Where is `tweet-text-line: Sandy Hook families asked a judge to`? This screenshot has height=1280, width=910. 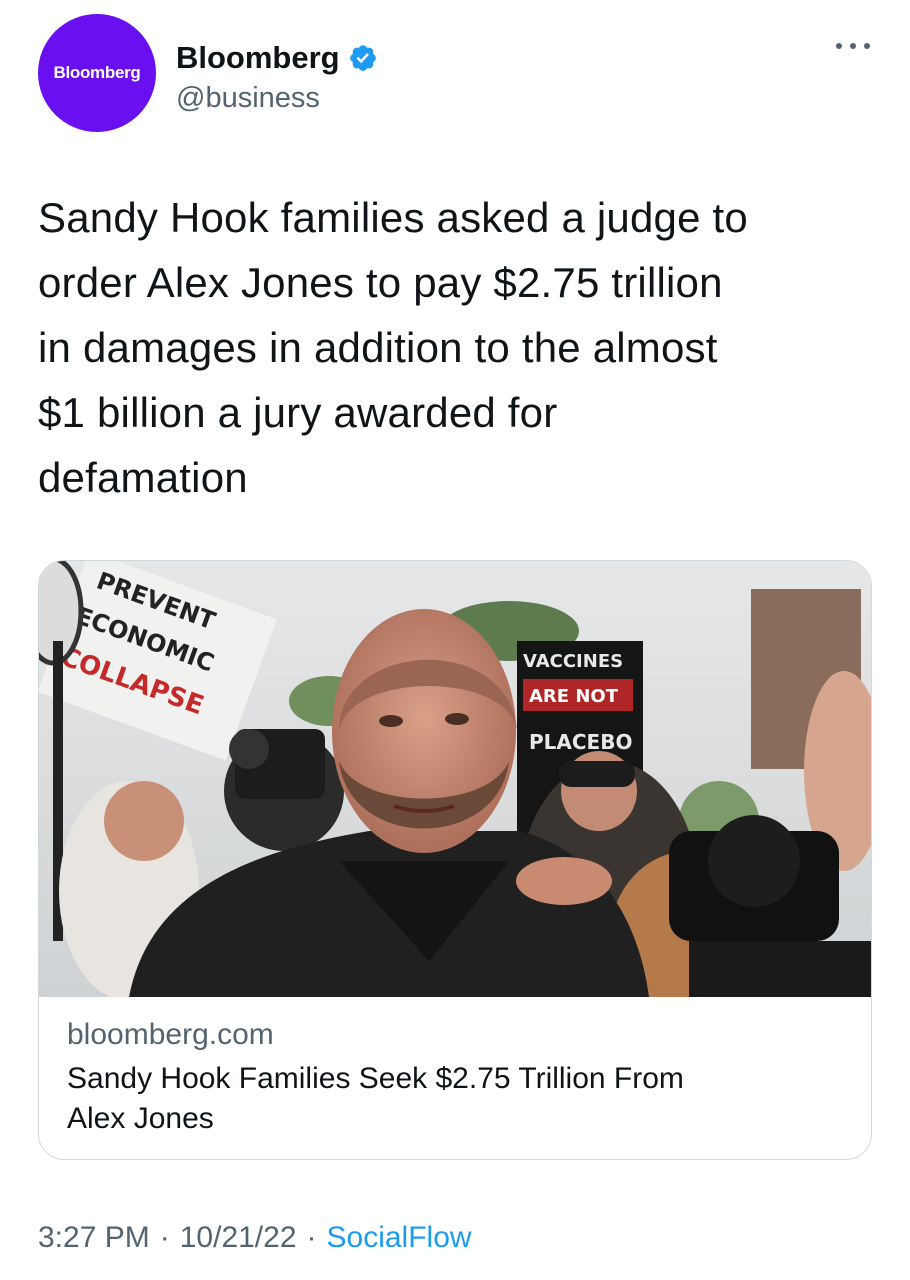
tweet-text-line: Sandy Hook families asked a judge to is located at coordinates (393, 217).